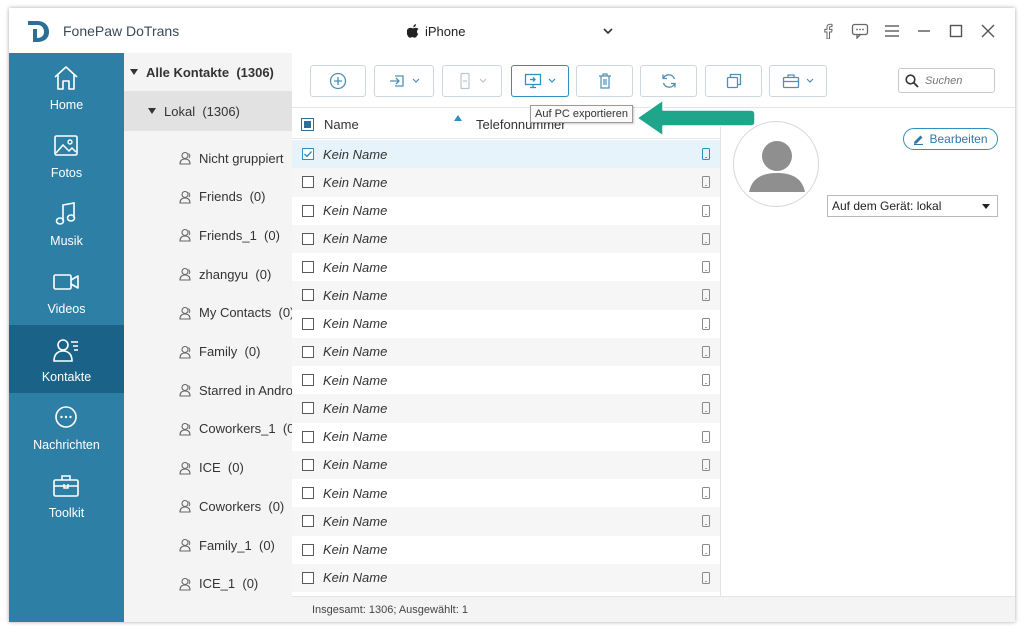  I want to click on search-box, so click(946, 80).